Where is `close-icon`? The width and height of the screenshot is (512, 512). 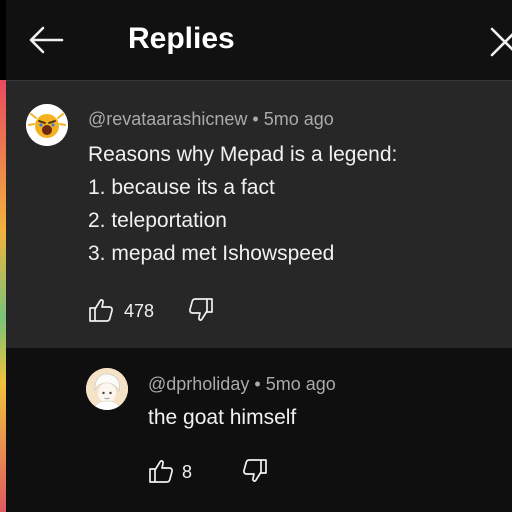
close-icon is located at coordinates (501, 42).